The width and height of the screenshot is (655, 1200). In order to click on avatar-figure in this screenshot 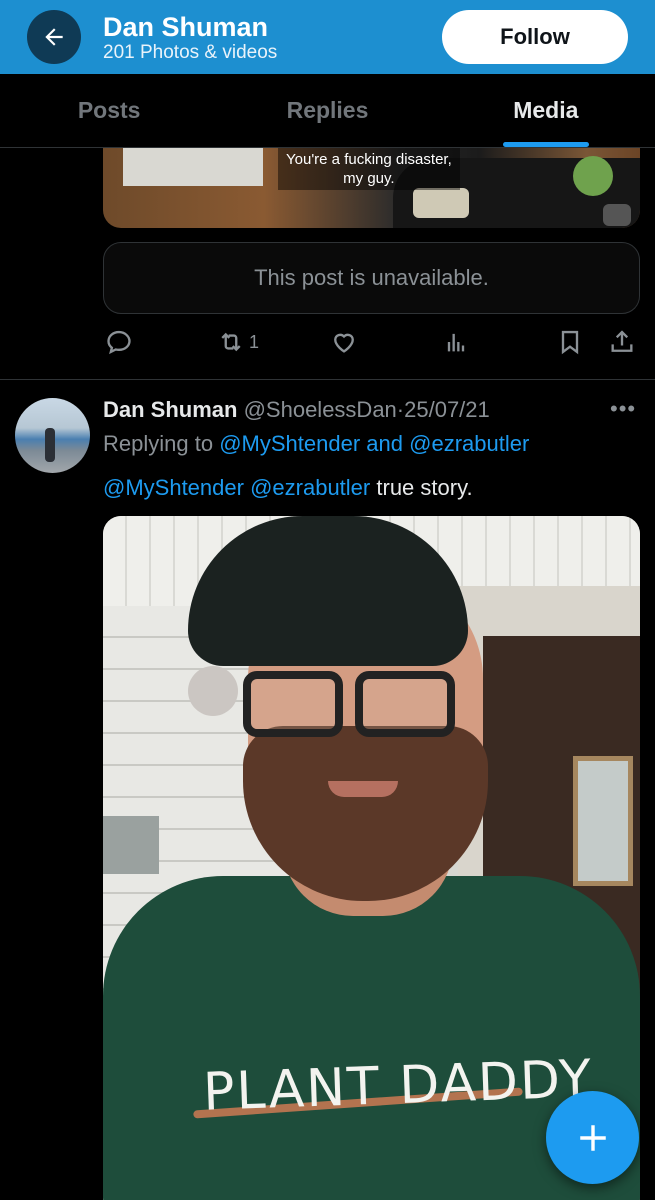, I will do `click(50, 445)`.